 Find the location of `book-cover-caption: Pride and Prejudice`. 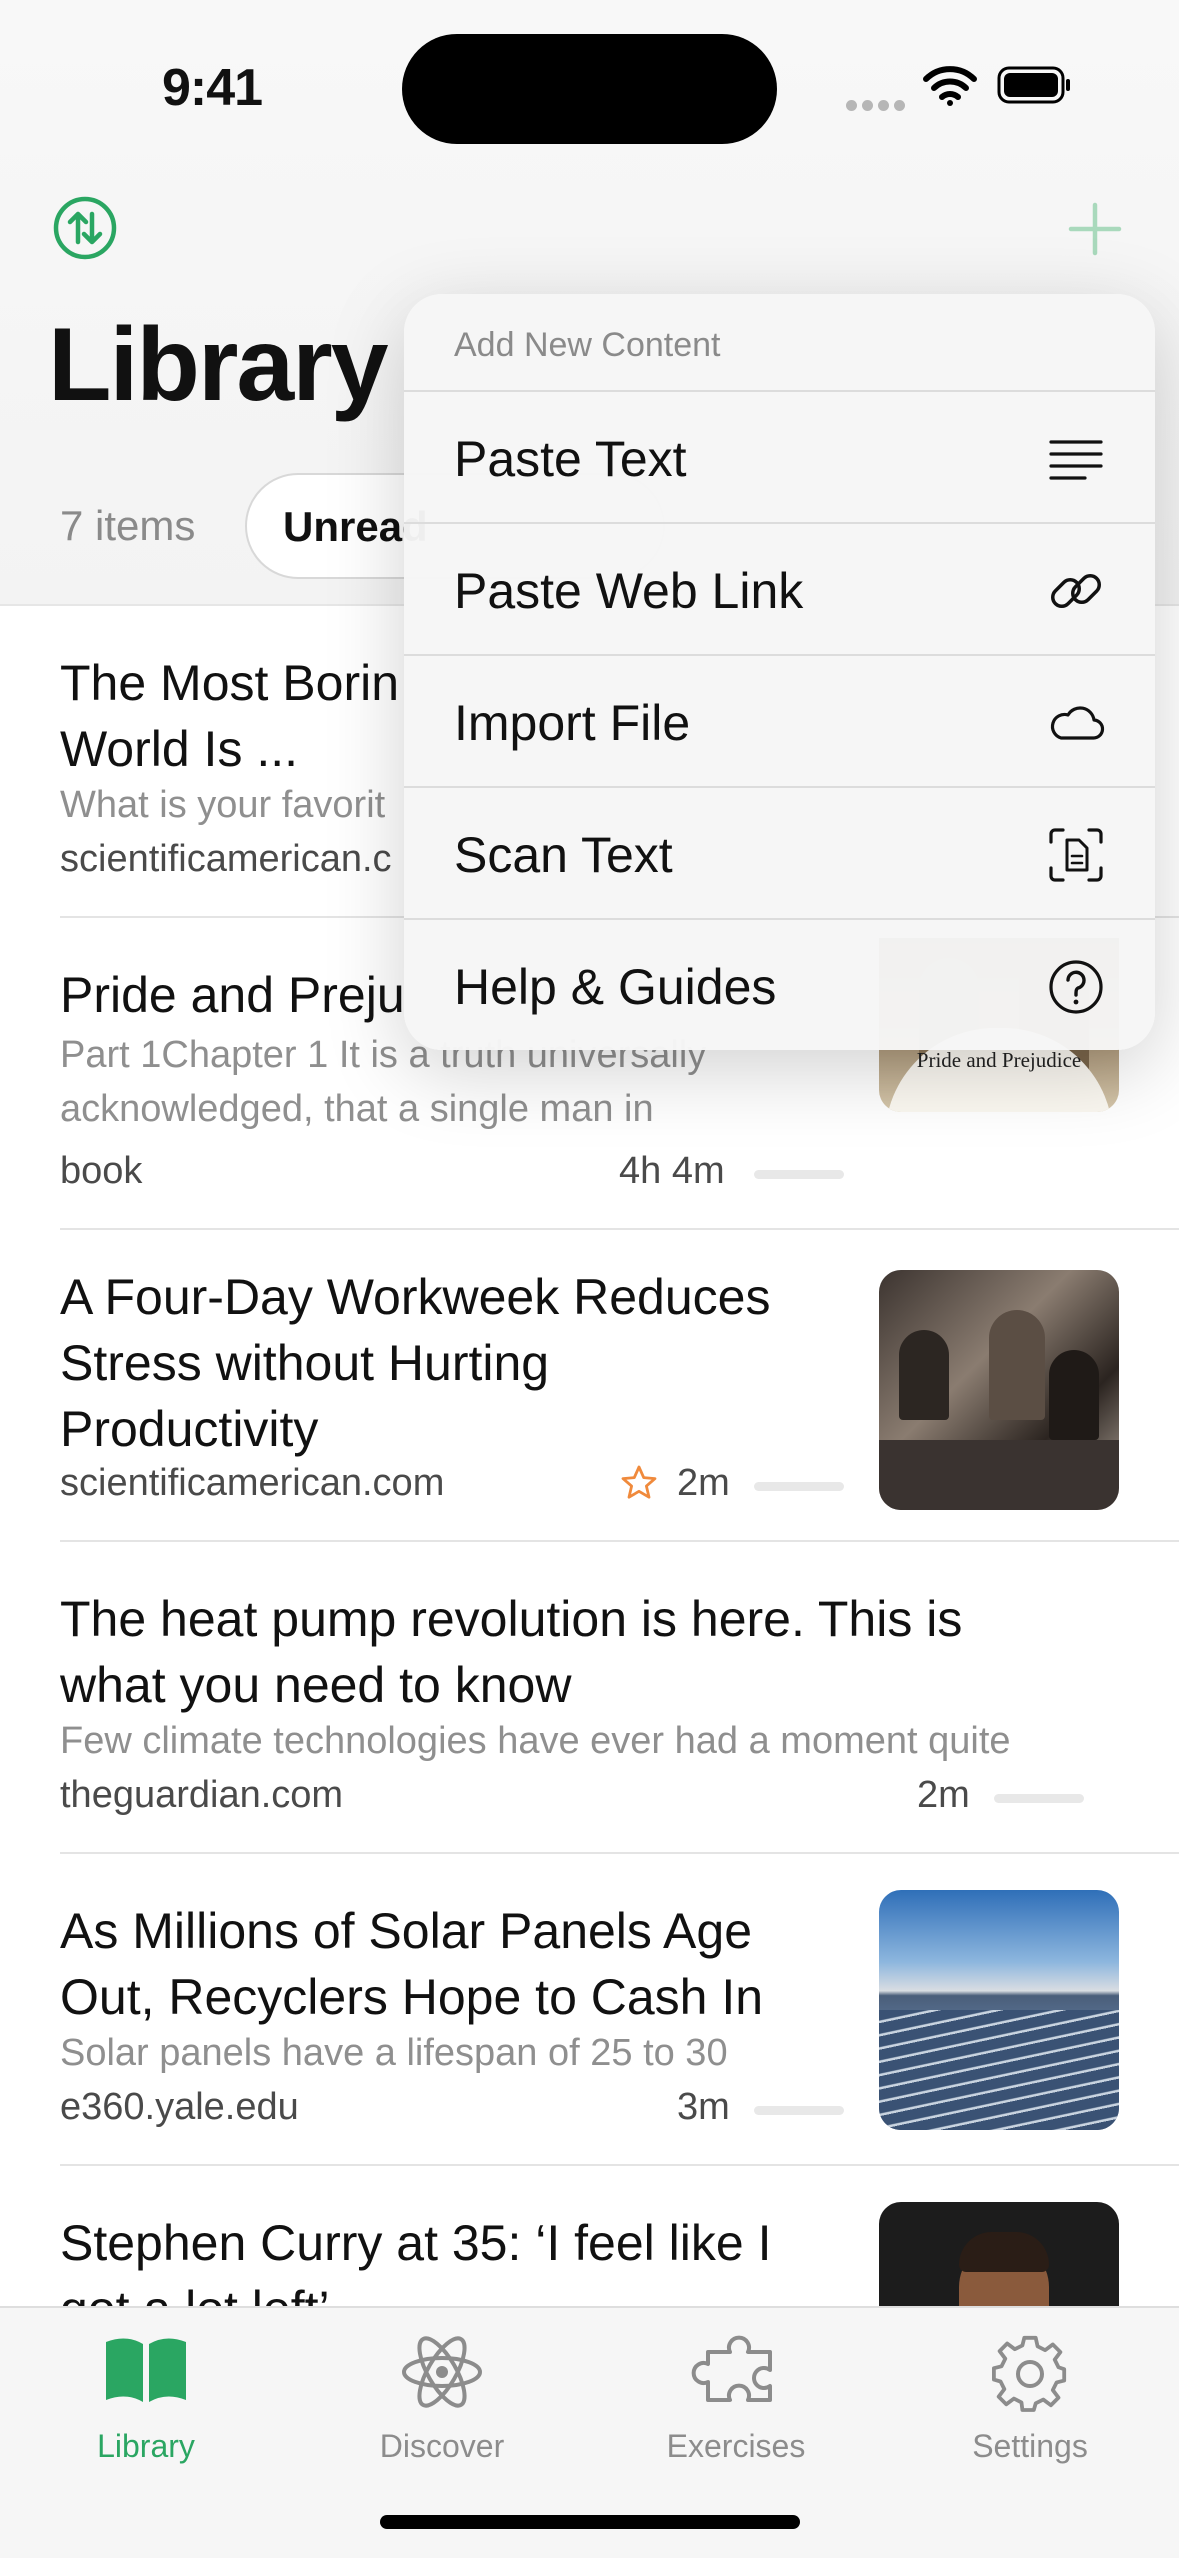

book-cover-caption: Pride and Prejudice is located at coordinates (999, 1060).